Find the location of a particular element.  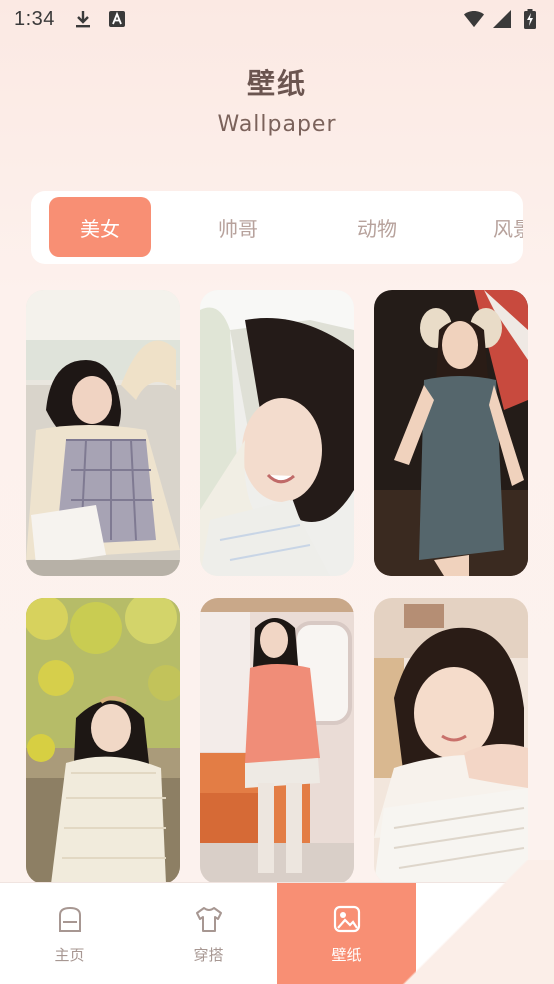

tshirt-icon is located at coordinates (209, 921).